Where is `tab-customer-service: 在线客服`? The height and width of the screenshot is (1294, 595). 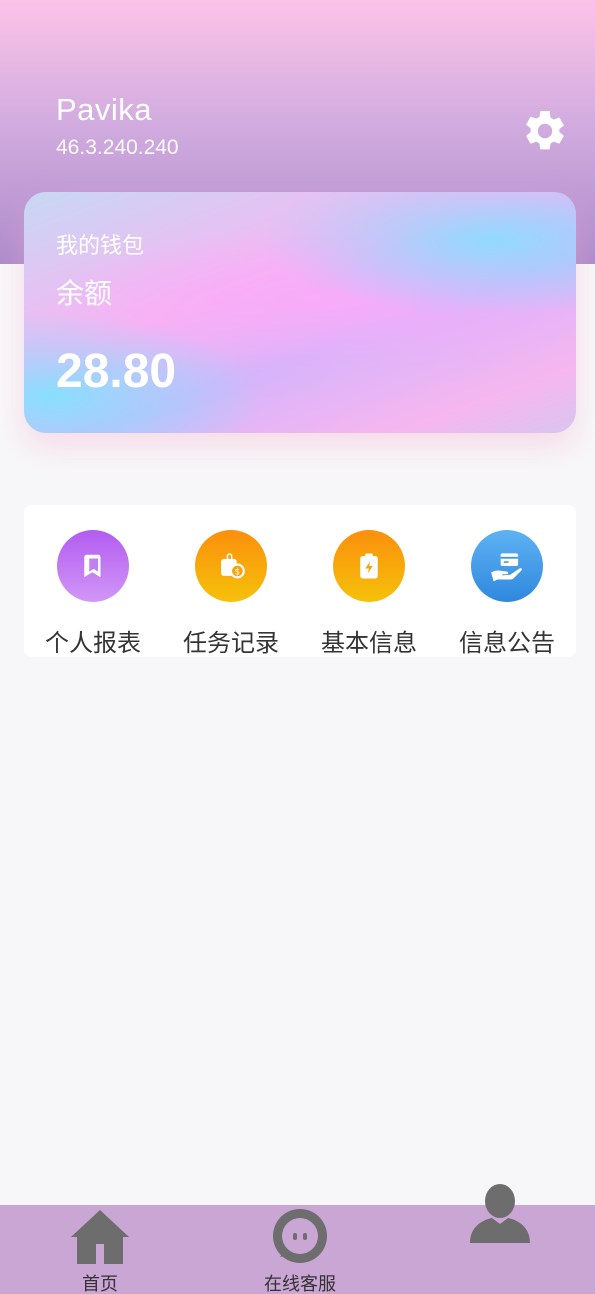
tab-customer-service: 在线客服 is located at coordinates (300, 1249).